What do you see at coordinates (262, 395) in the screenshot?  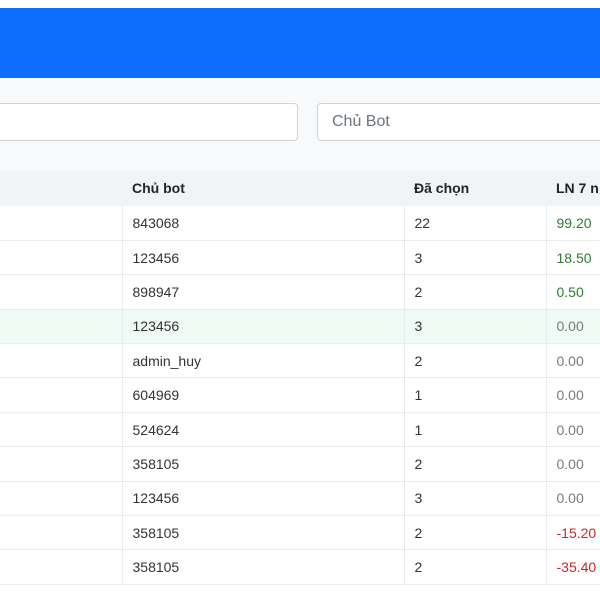 I see `owner-cell: 604969` at bounding box center [262, 395].